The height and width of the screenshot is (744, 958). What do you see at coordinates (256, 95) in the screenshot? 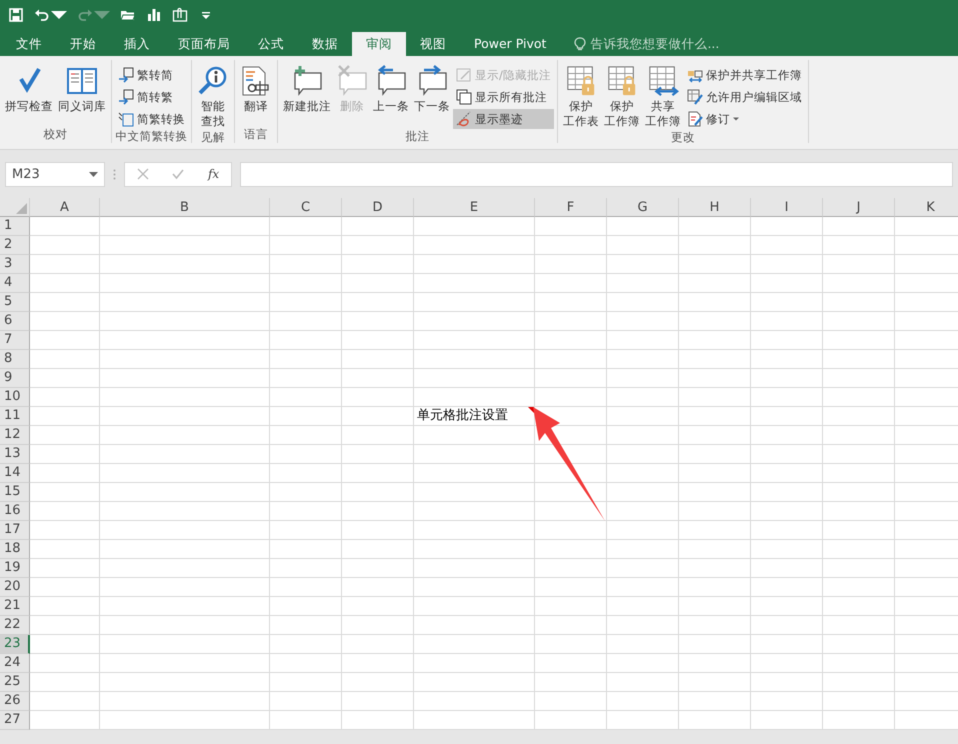
I see `ribbon-button: 翻译` at bounding box center [256, 95].